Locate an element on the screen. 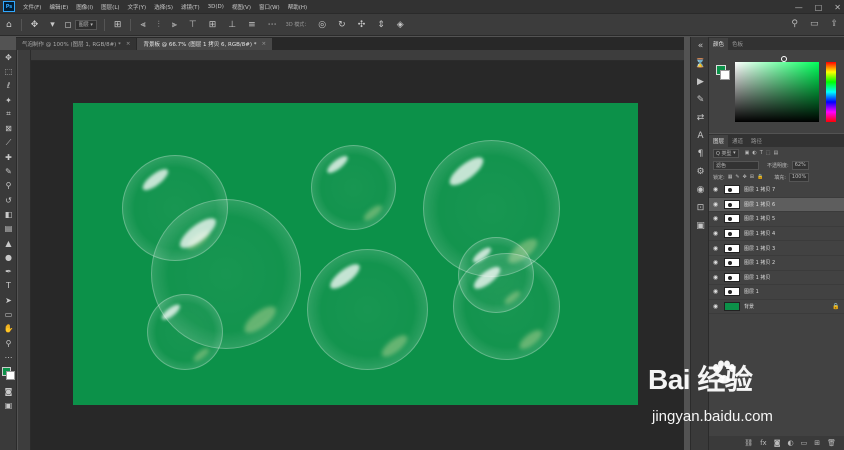  tab-color: 颜色 is located at coordinates (719, 44).